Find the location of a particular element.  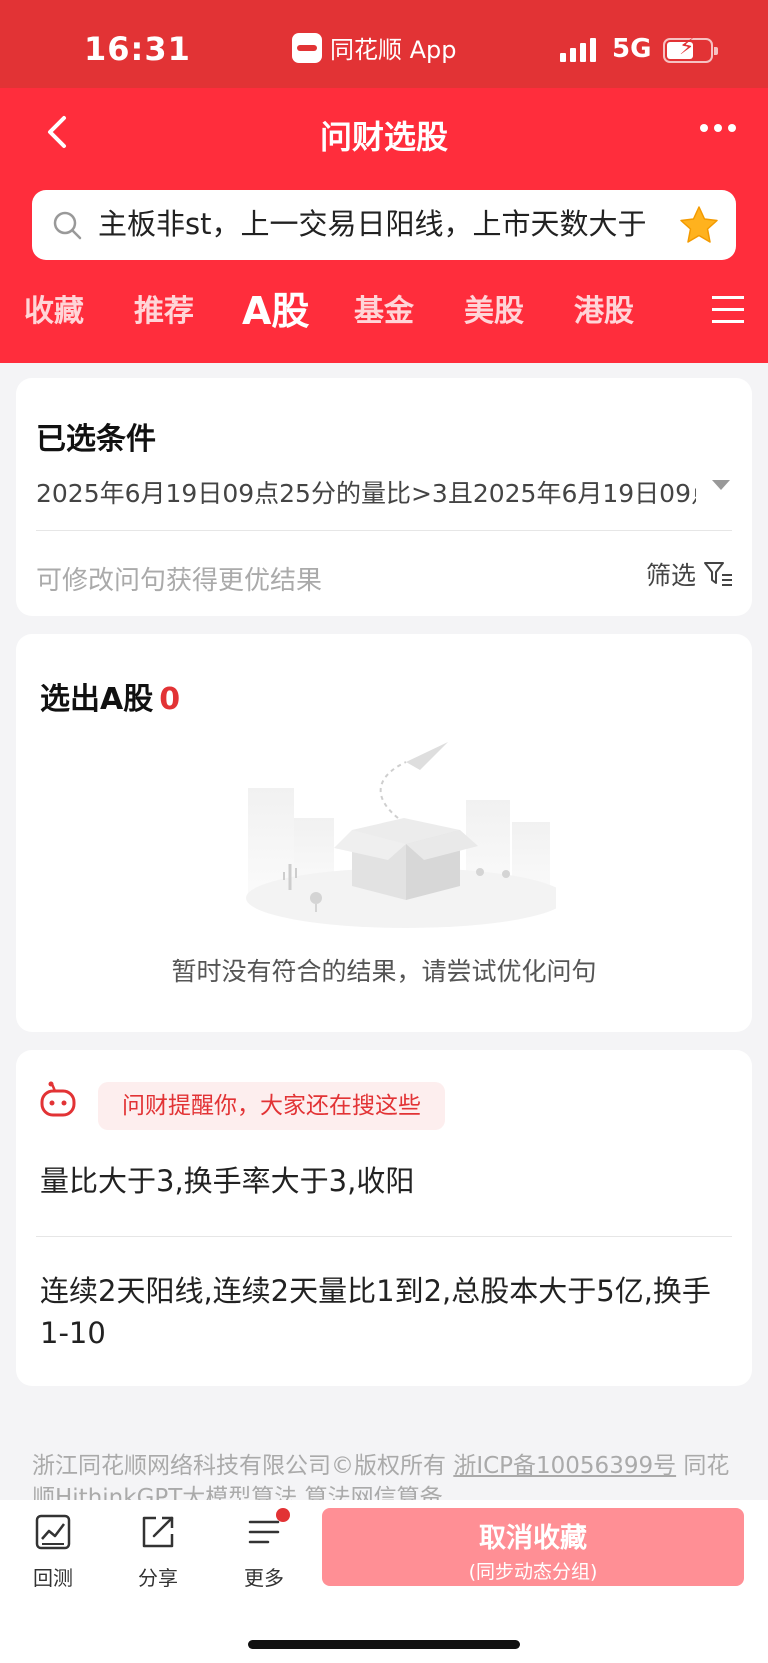

results-count: 0 is located at coordinates (170, 699).